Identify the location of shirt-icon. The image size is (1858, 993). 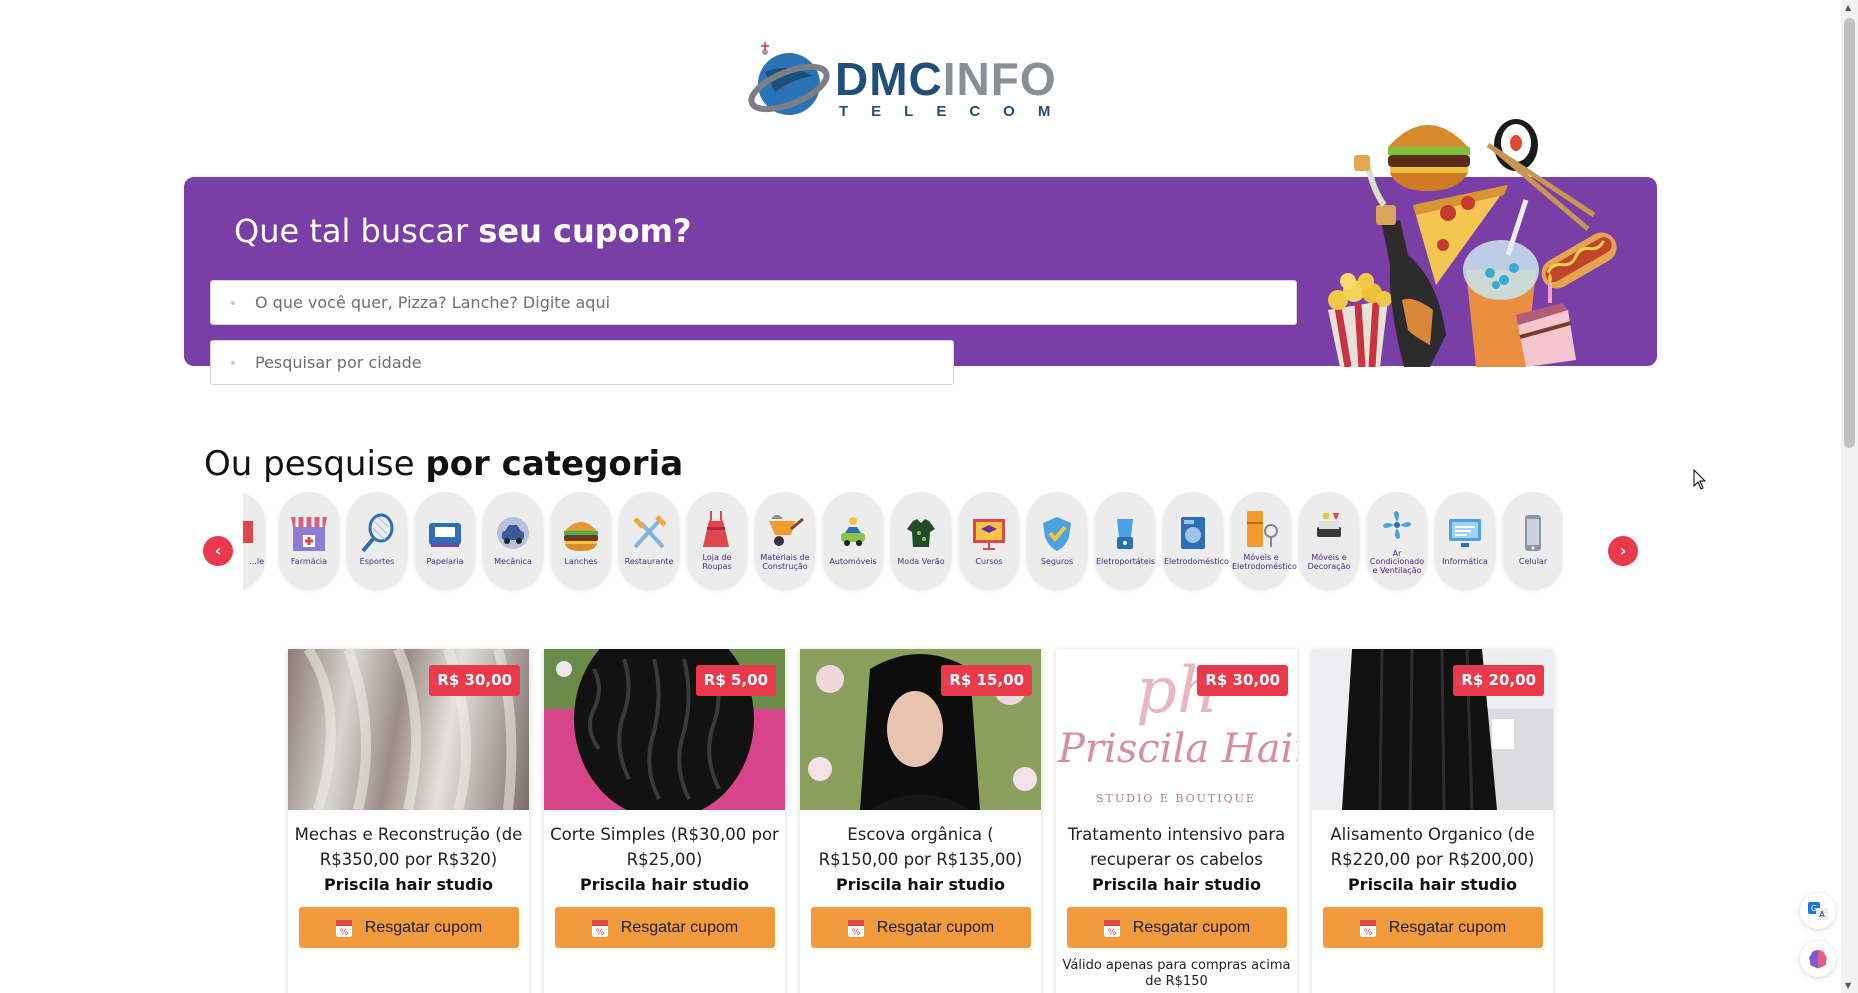
(921, 533).